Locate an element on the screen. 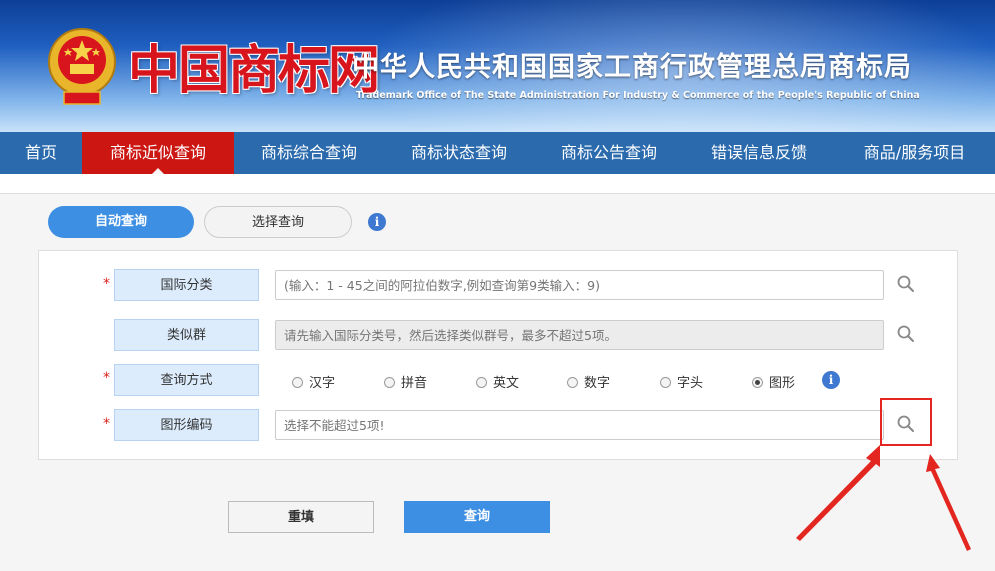 The width and height of the screenshot is (995, 571). nav-item-comprehensive-search: 商标综合查询 is located at coordinates (309, 153).